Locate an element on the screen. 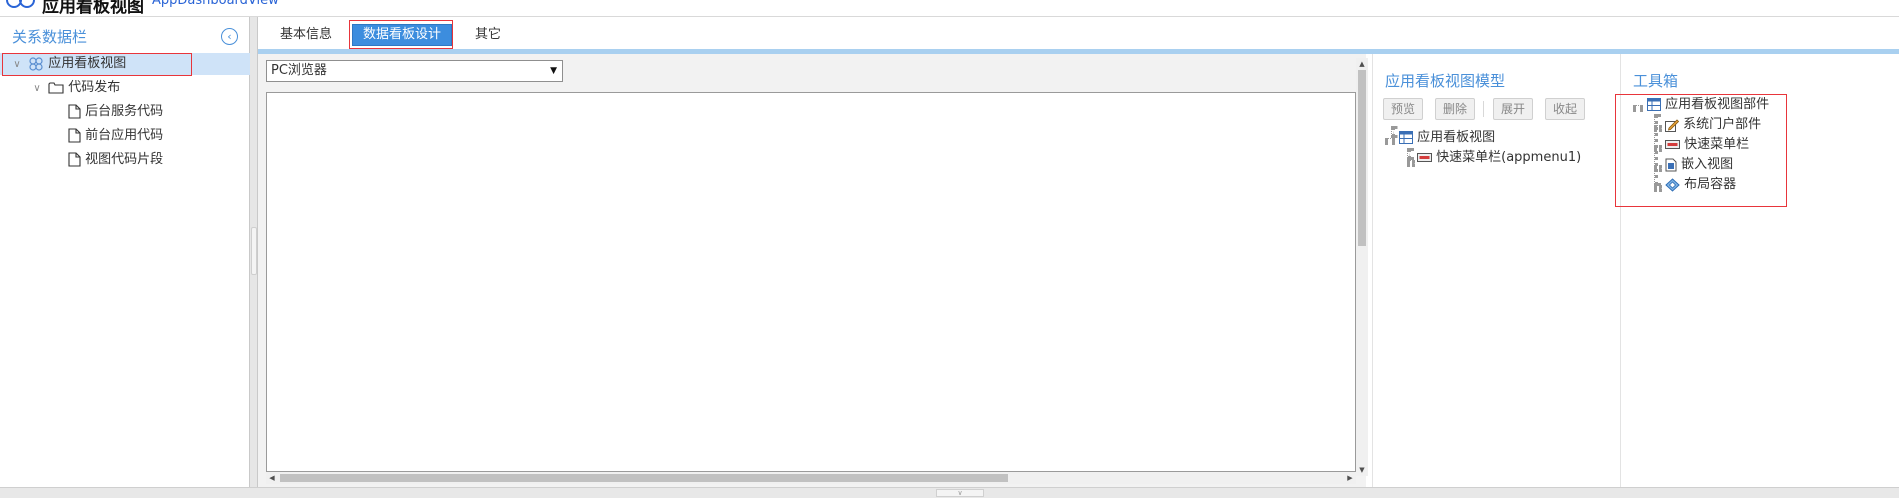  toolbox-item-label: 系统门户部件 is located at coordinates (1722, 124).